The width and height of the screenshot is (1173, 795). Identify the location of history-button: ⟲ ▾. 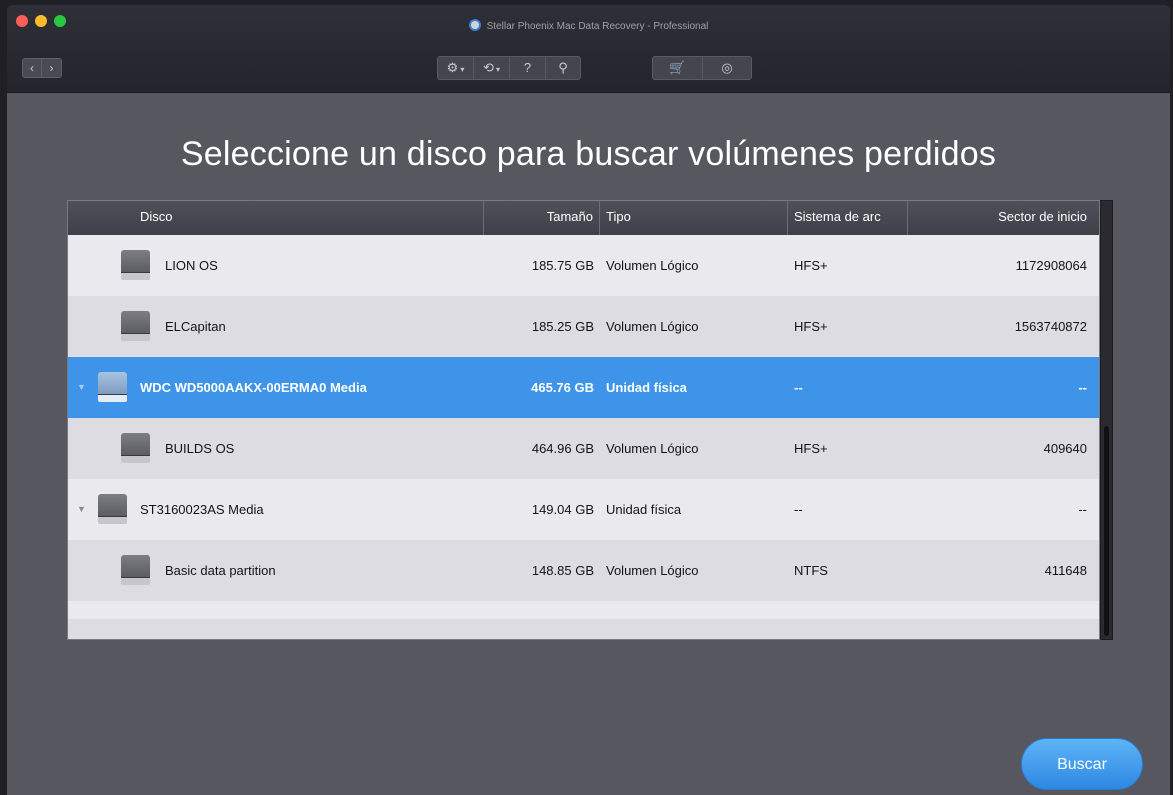
(491, 68).